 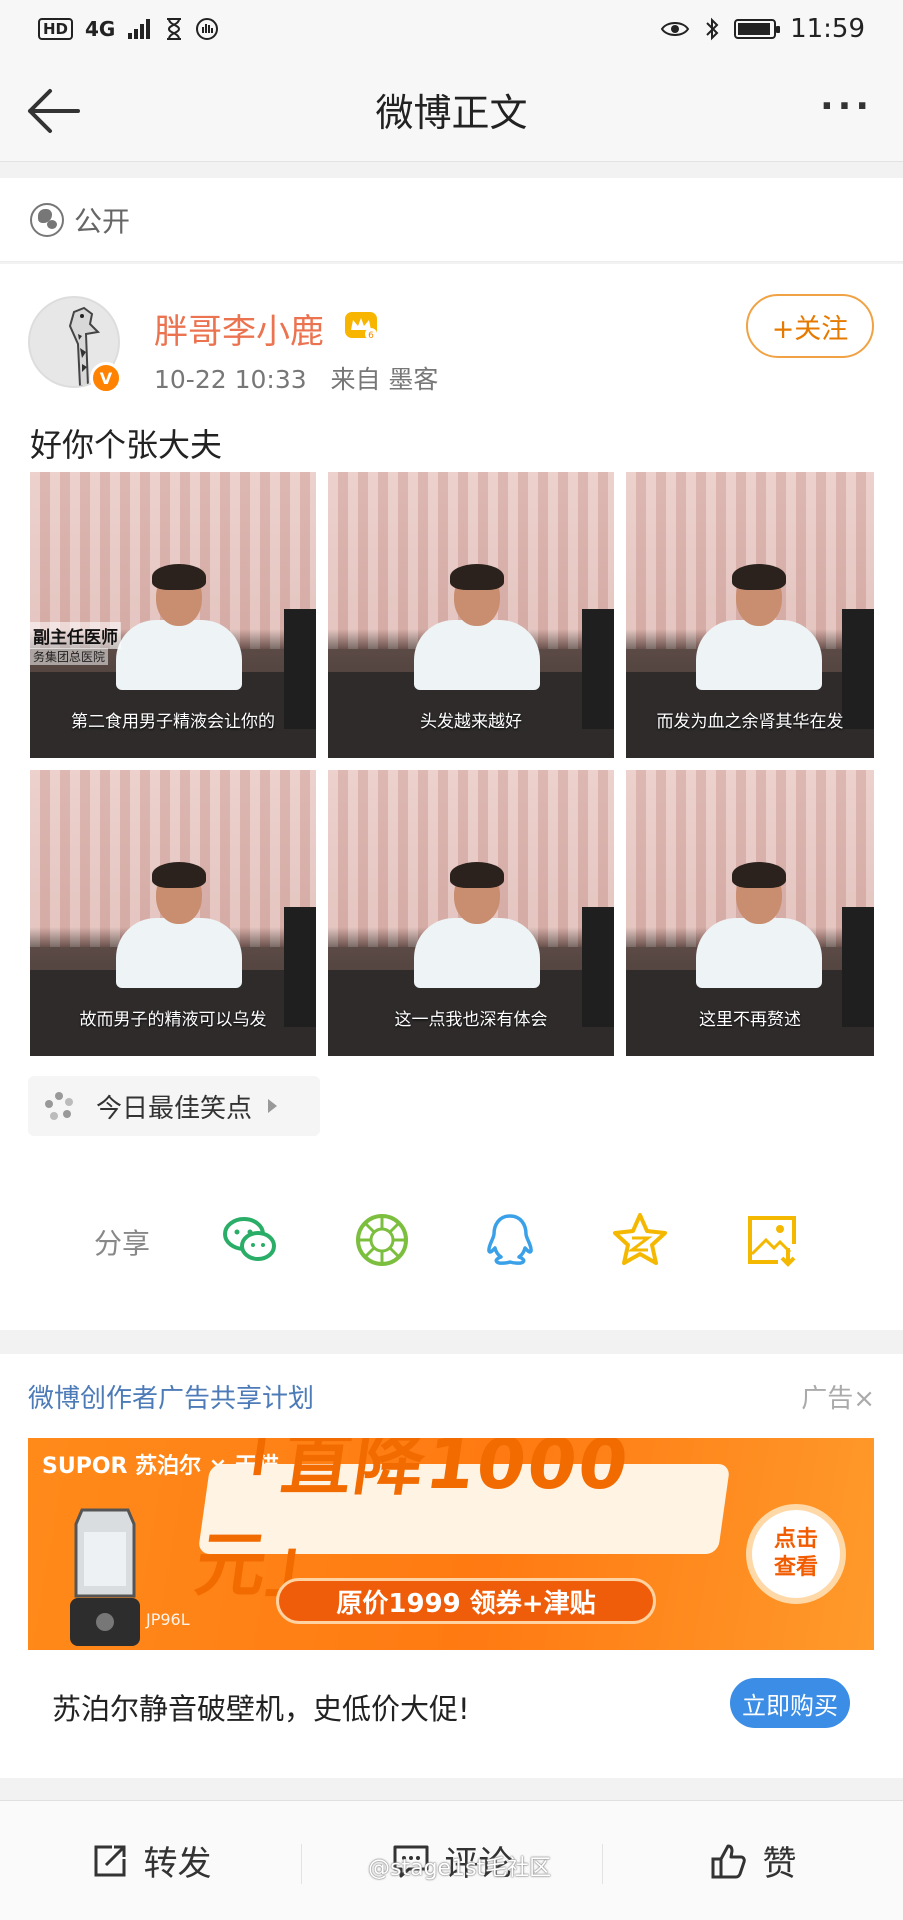 I want to click on photo-caption: 这里不再赘述, so click(x=750, y=1020).